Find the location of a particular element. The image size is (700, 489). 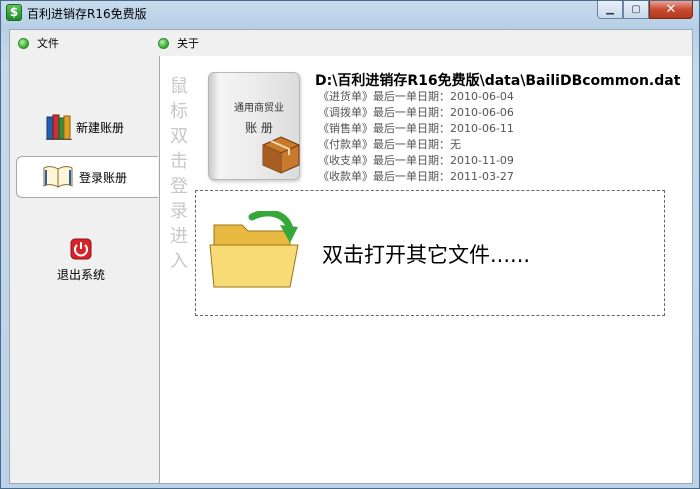

sidebar-item-new-ledger: 新建账册 is located at coordinates (87, 127).